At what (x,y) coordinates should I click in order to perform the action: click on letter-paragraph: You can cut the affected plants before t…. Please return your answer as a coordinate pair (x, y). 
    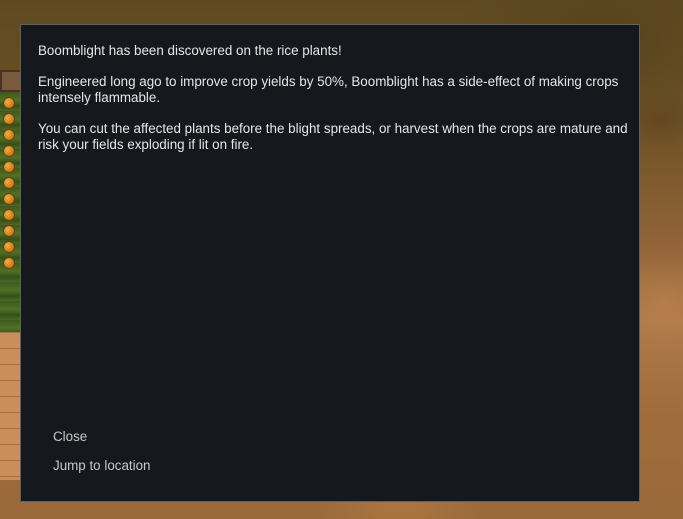
    Looking at the image, I should click on (333, 136).